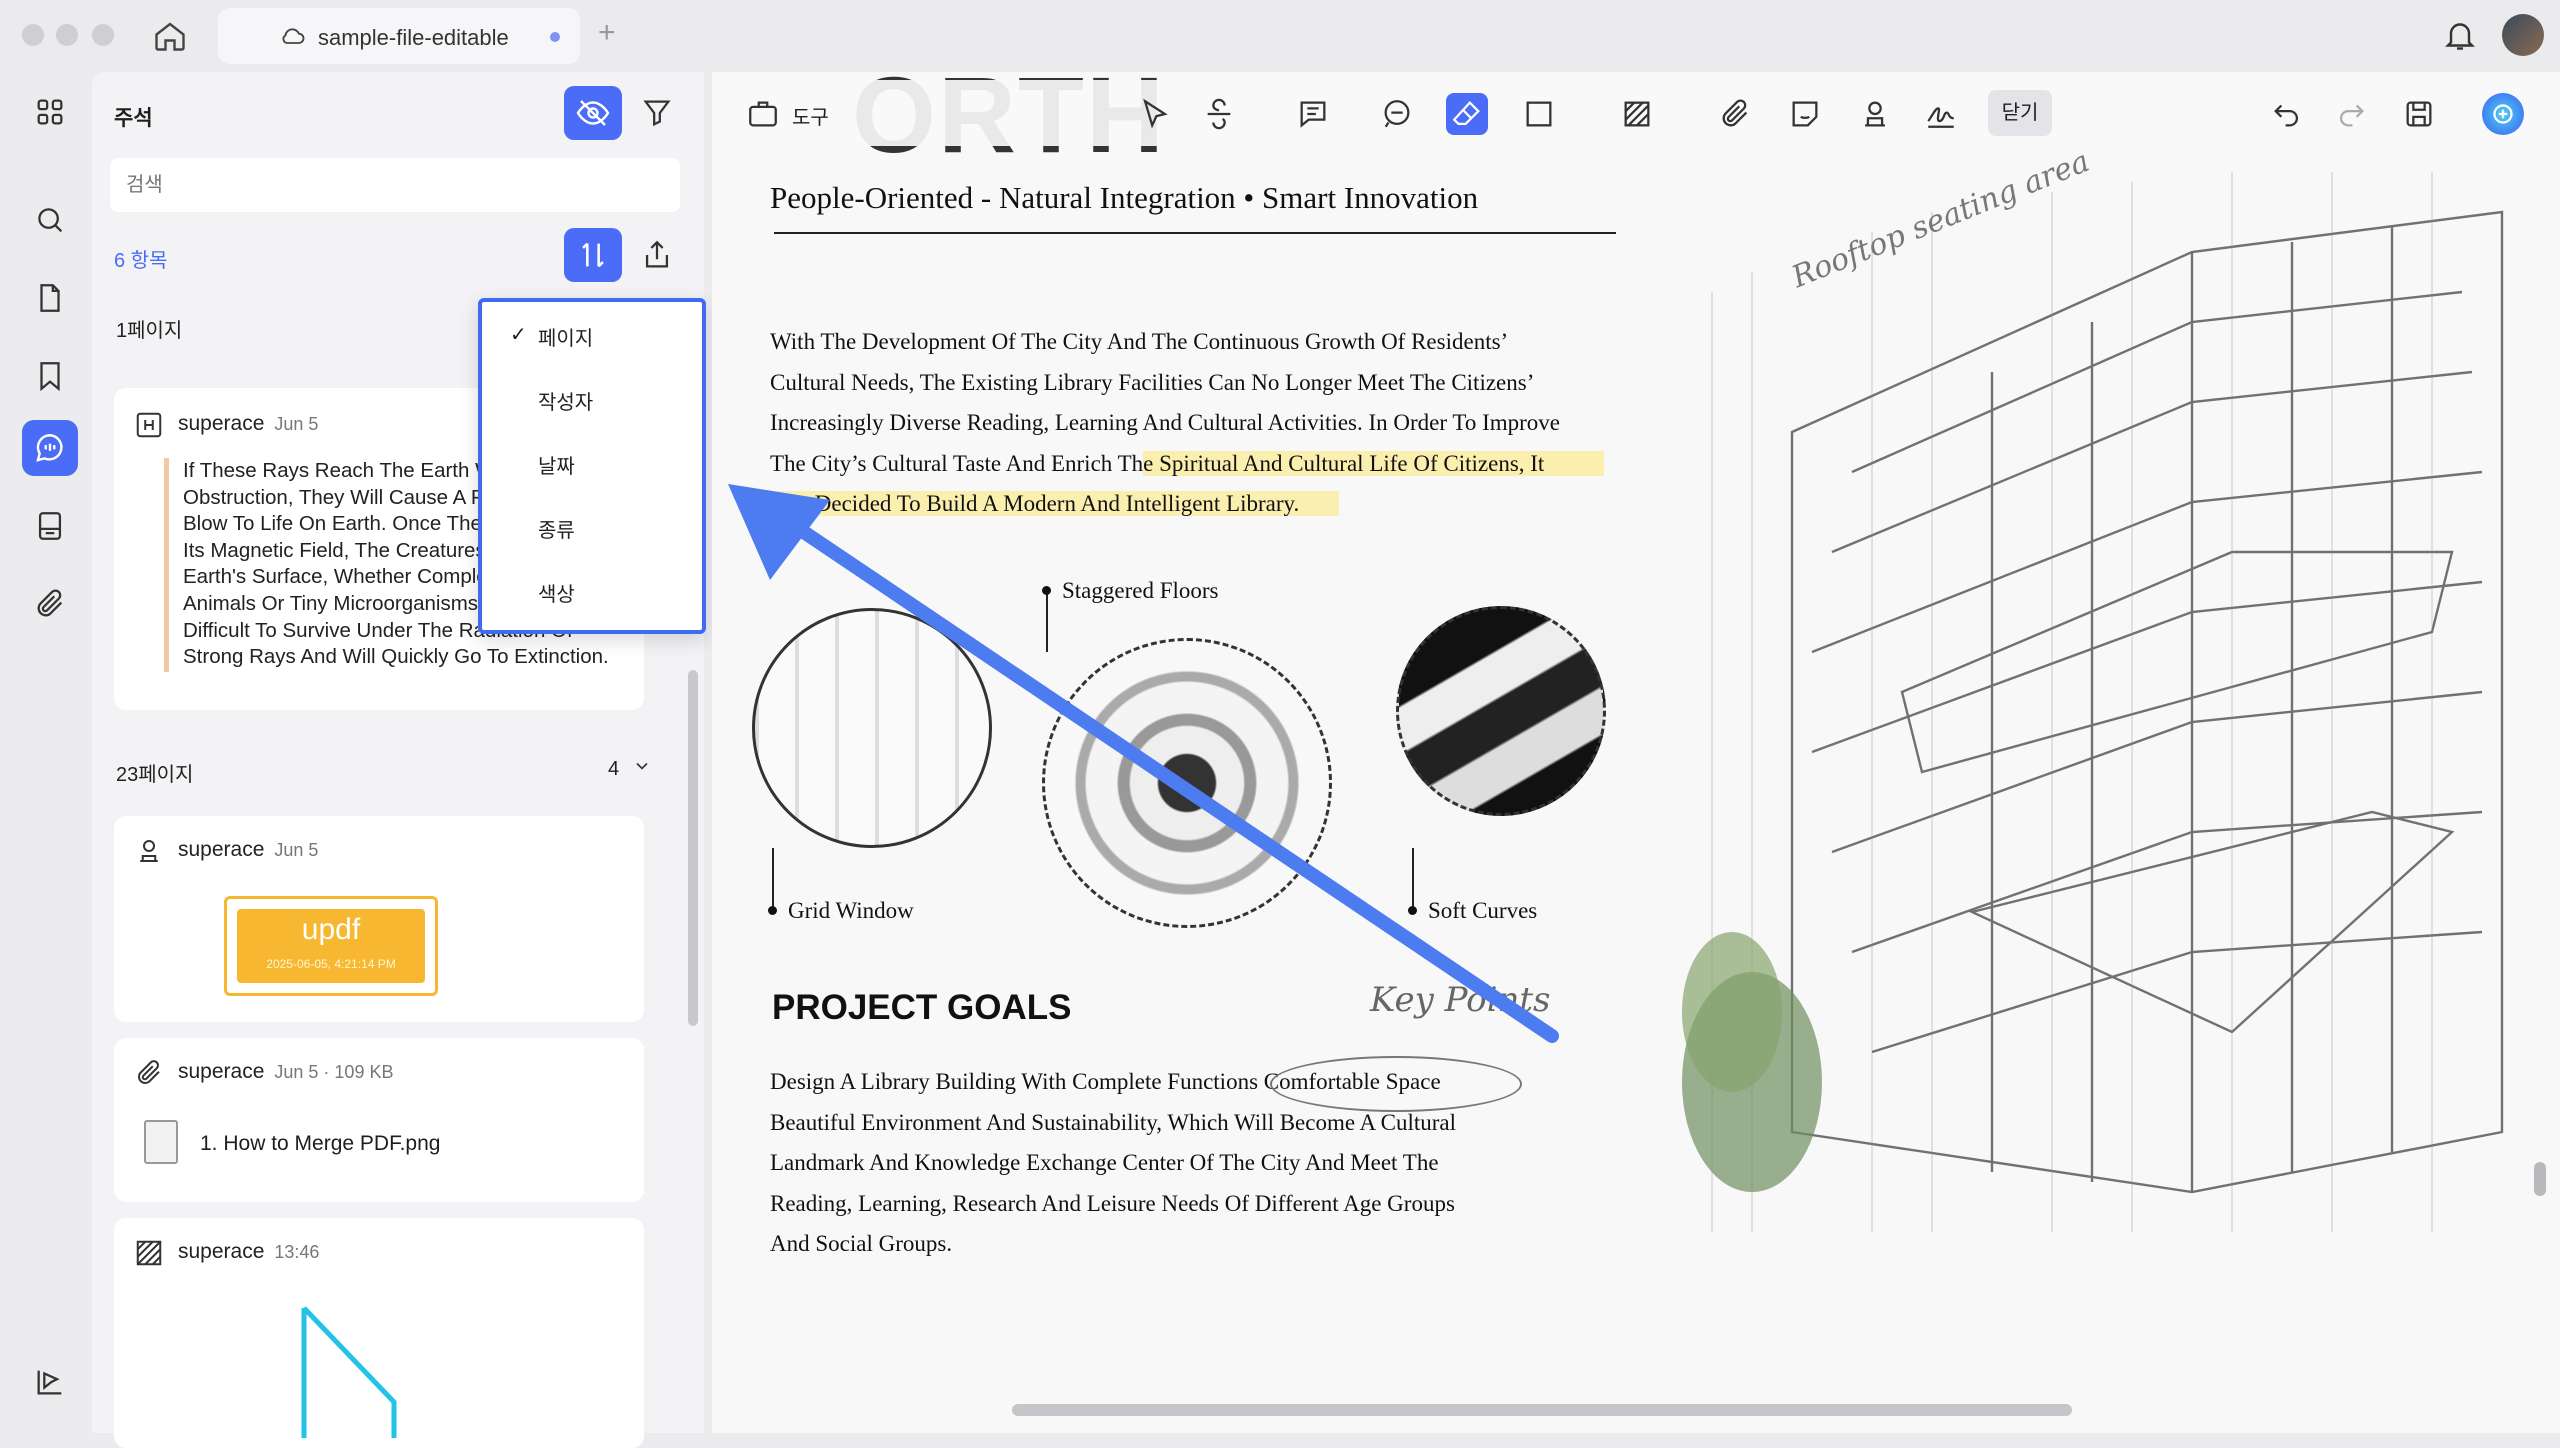 The height and width of the screenshot is (1448, 2560). What do you see at coordinates (1467, 114) in the screenshot?
I see `eraser-icon` at bounding box center [1467, 114].